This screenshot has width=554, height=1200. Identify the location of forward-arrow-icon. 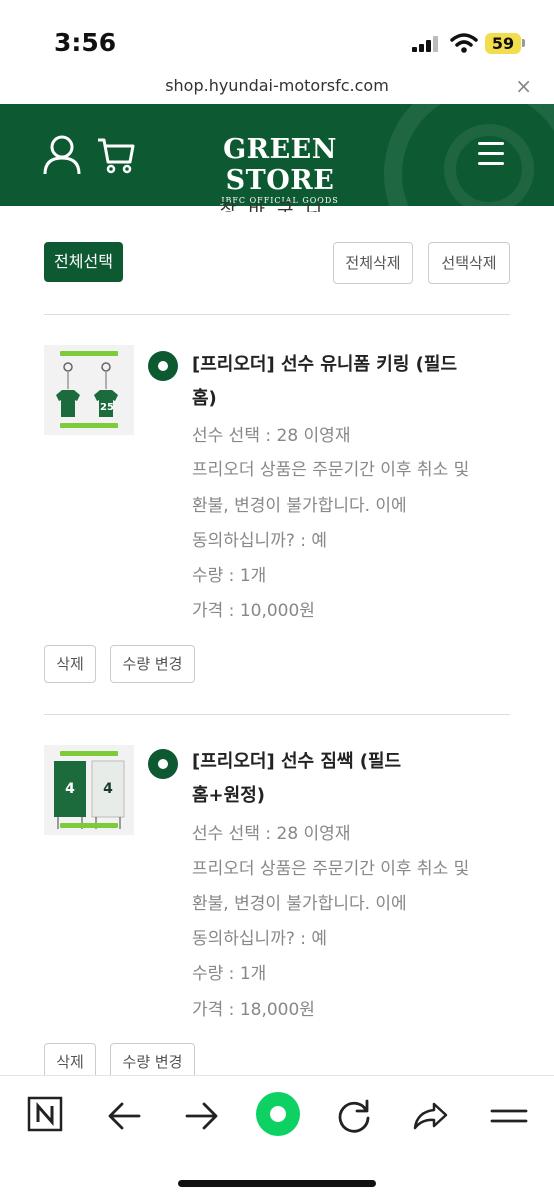
(201, 1116).